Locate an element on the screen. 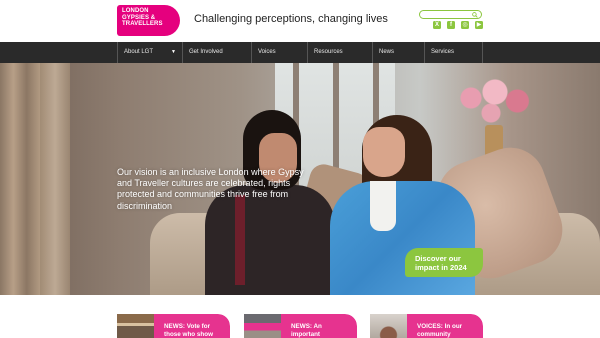  nav-item-about: About LGT ▼ is located at coordinates (149, 52).